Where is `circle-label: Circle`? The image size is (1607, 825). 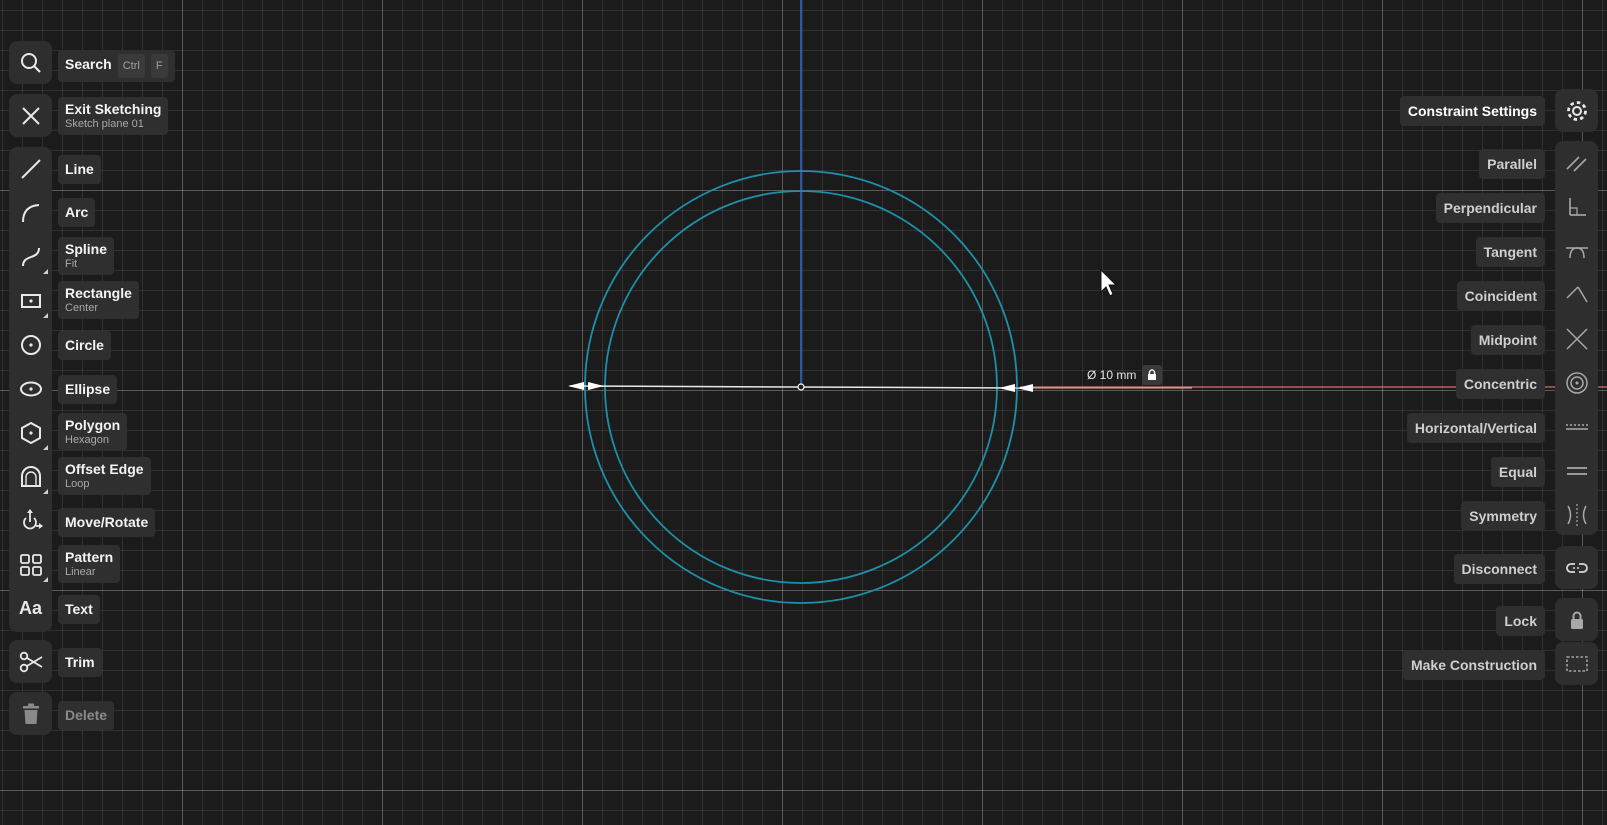
circle-label: Circle is located at coordinates (84, 345).